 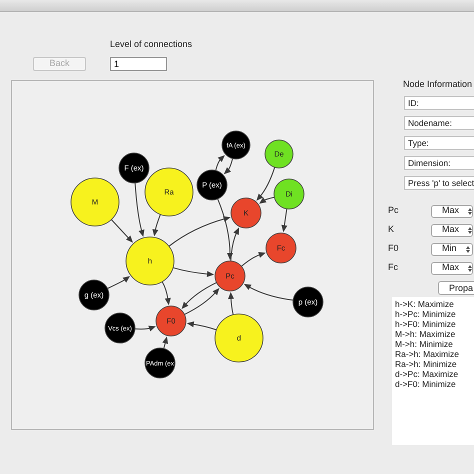 What do you see at coordinates (151, 44) in the screenshot?
I see `level-label: Level of connections` at bounding box center [151, 44].